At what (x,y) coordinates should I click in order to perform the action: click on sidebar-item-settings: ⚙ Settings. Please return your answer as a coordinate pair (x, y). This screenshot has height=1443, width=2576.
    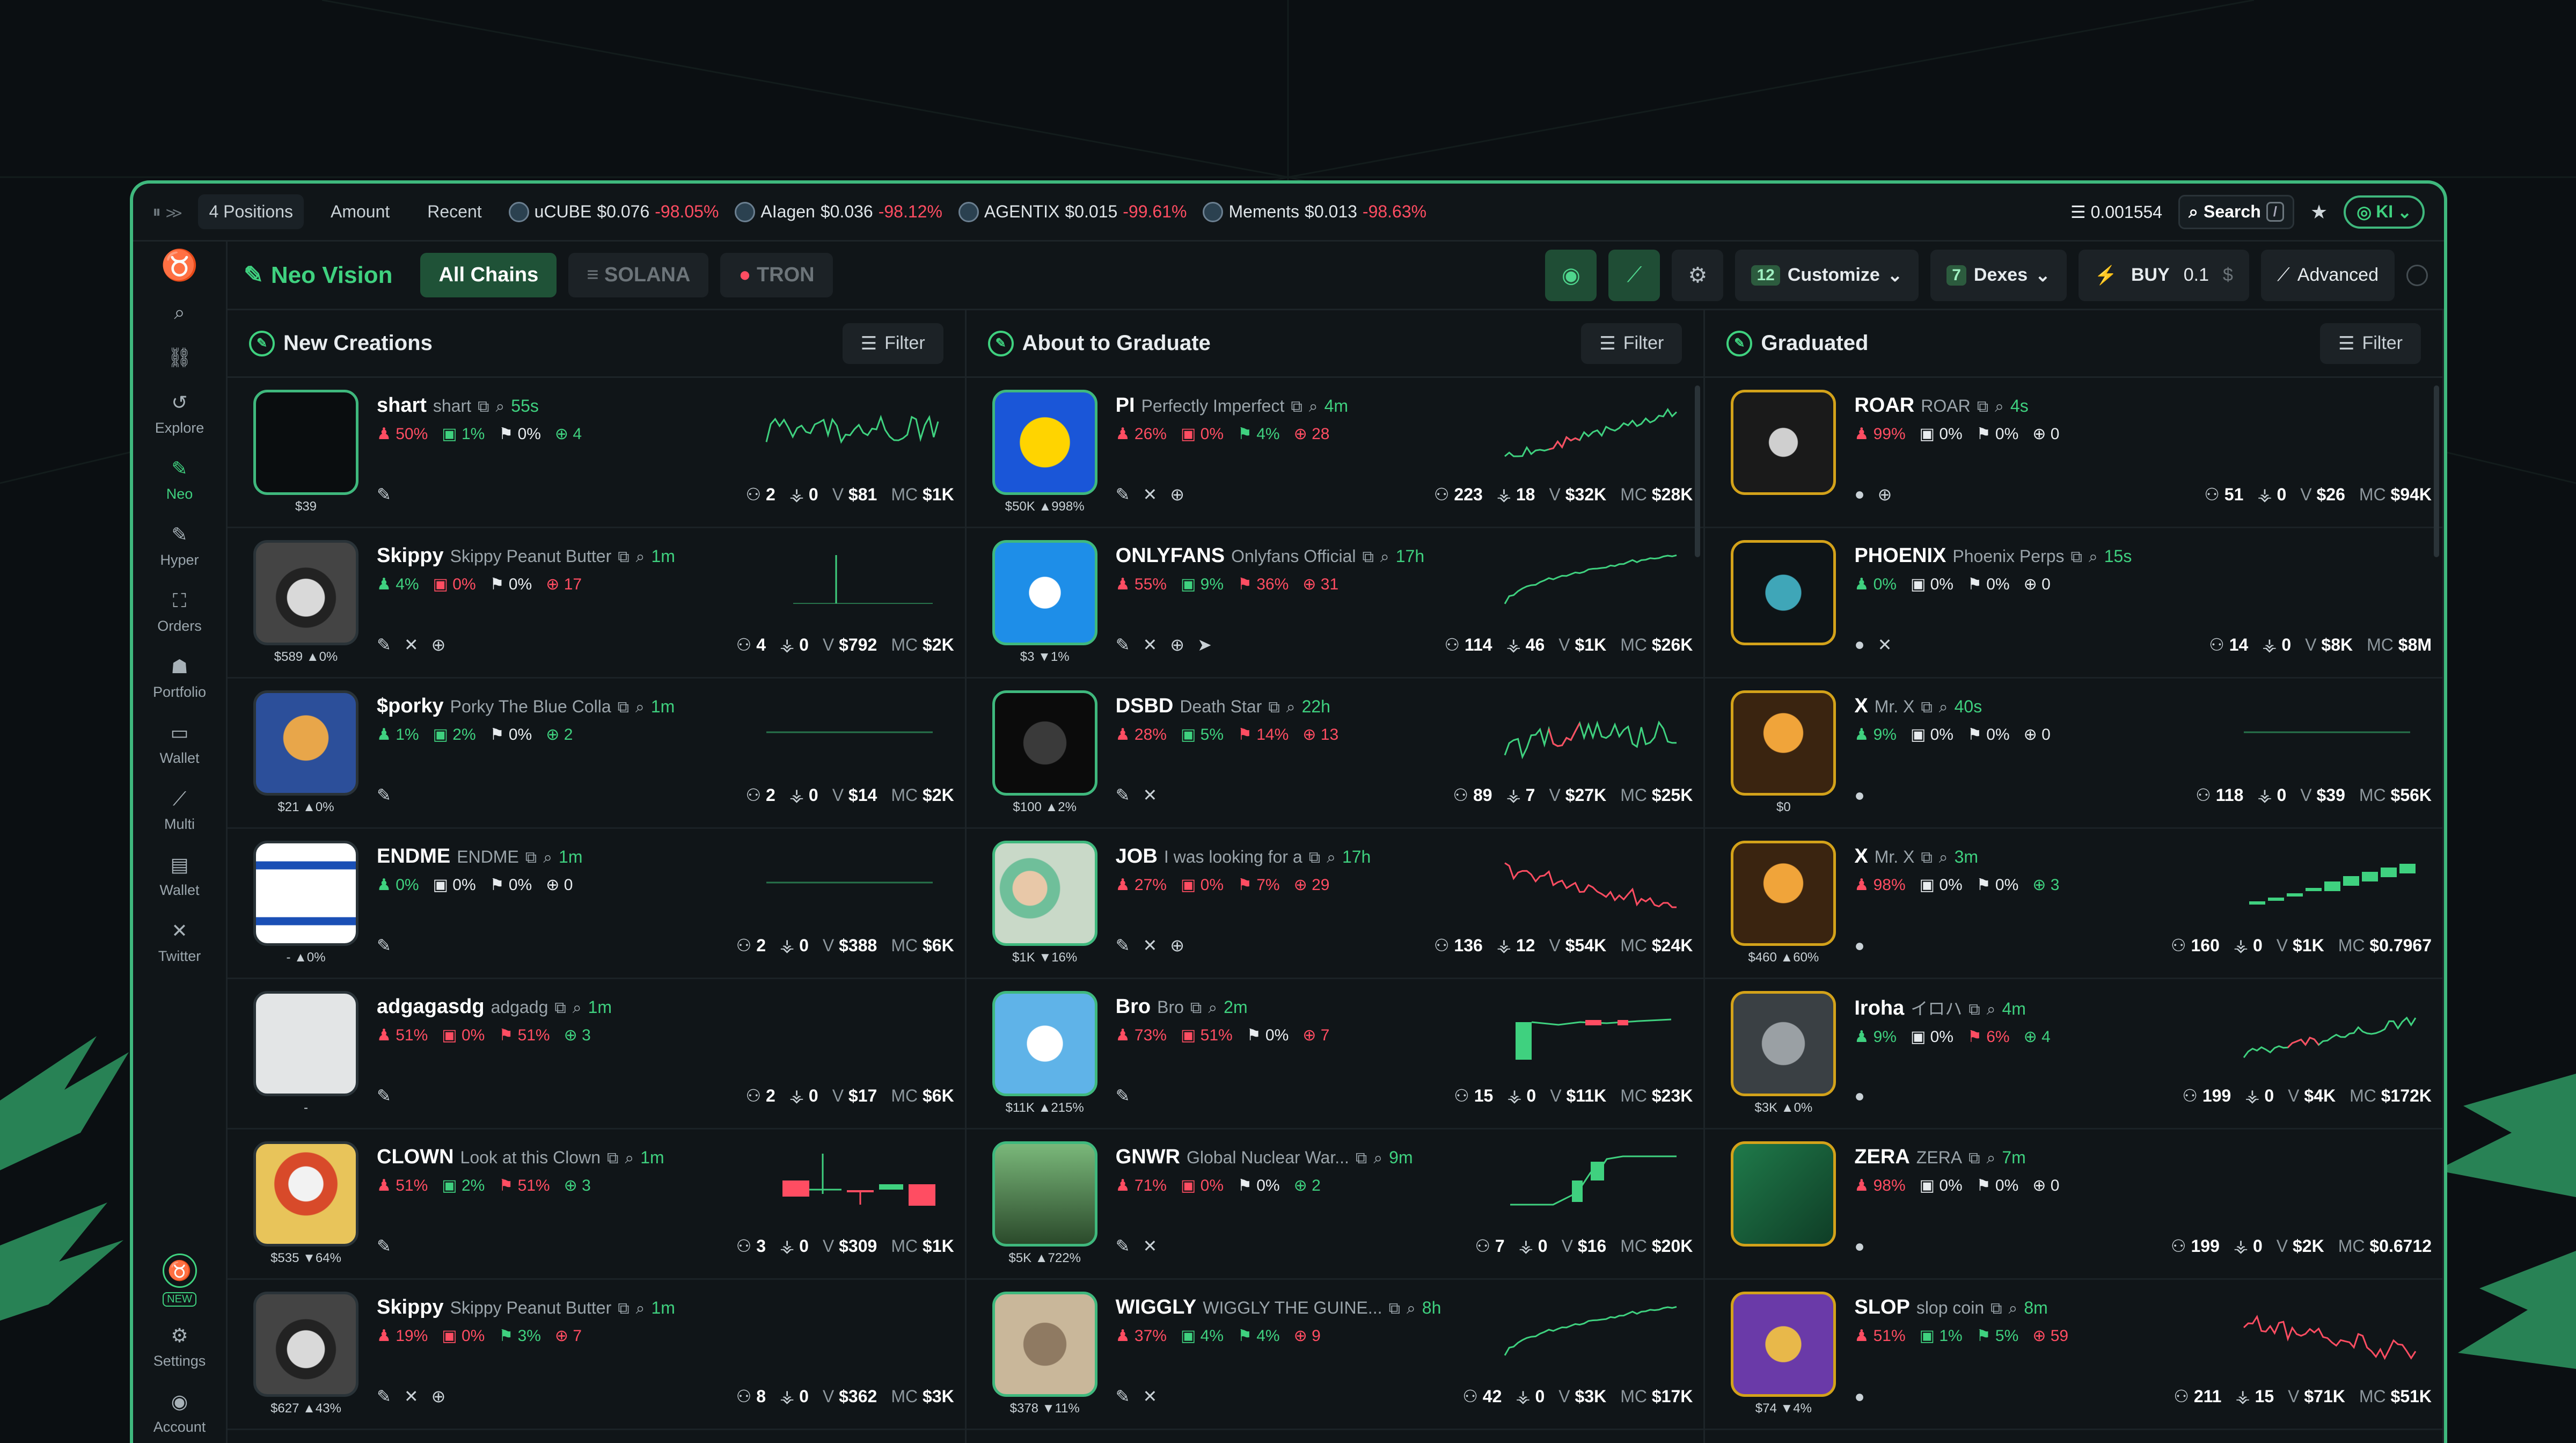
    Looking at the image, I should click on (179, 1346).